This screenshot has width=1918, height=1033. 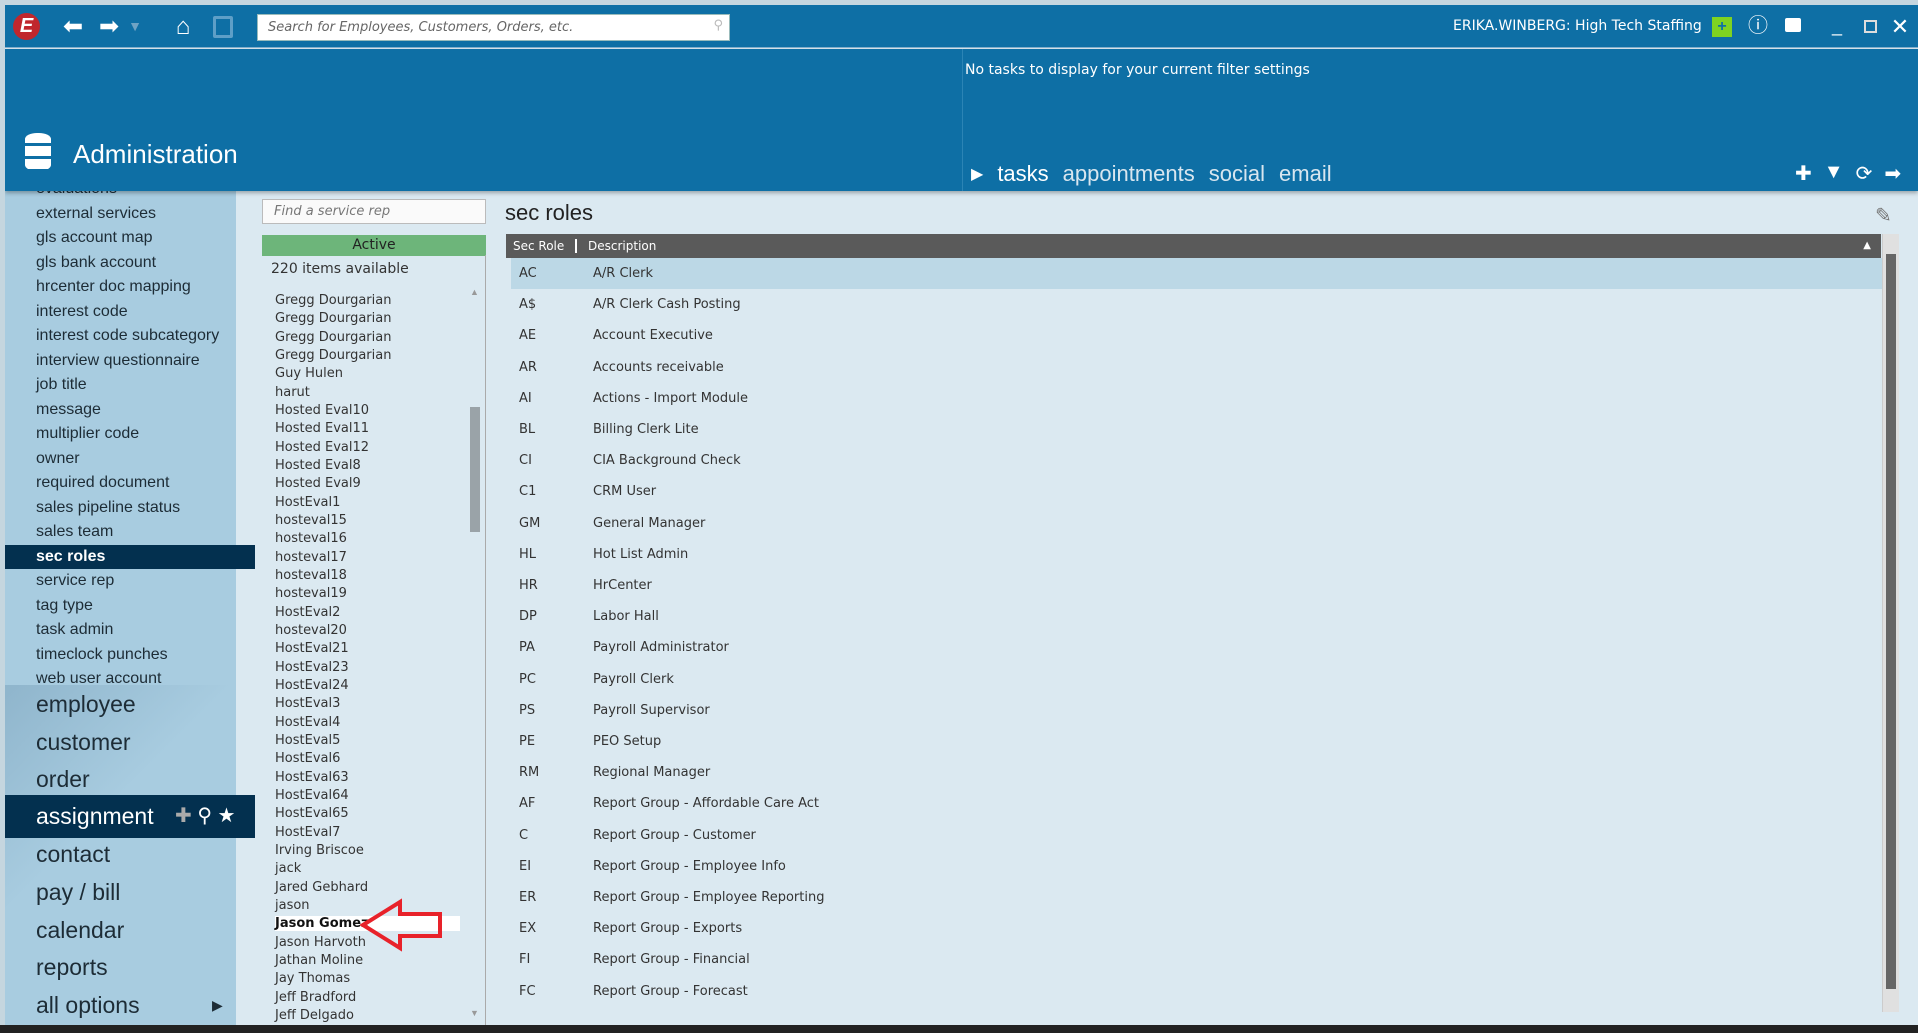 What do you see at coordinates (1198, 429) in the screenshot?
I see `table-row: BL Billing Clerk Lite` at bounding box center [1198, 429].